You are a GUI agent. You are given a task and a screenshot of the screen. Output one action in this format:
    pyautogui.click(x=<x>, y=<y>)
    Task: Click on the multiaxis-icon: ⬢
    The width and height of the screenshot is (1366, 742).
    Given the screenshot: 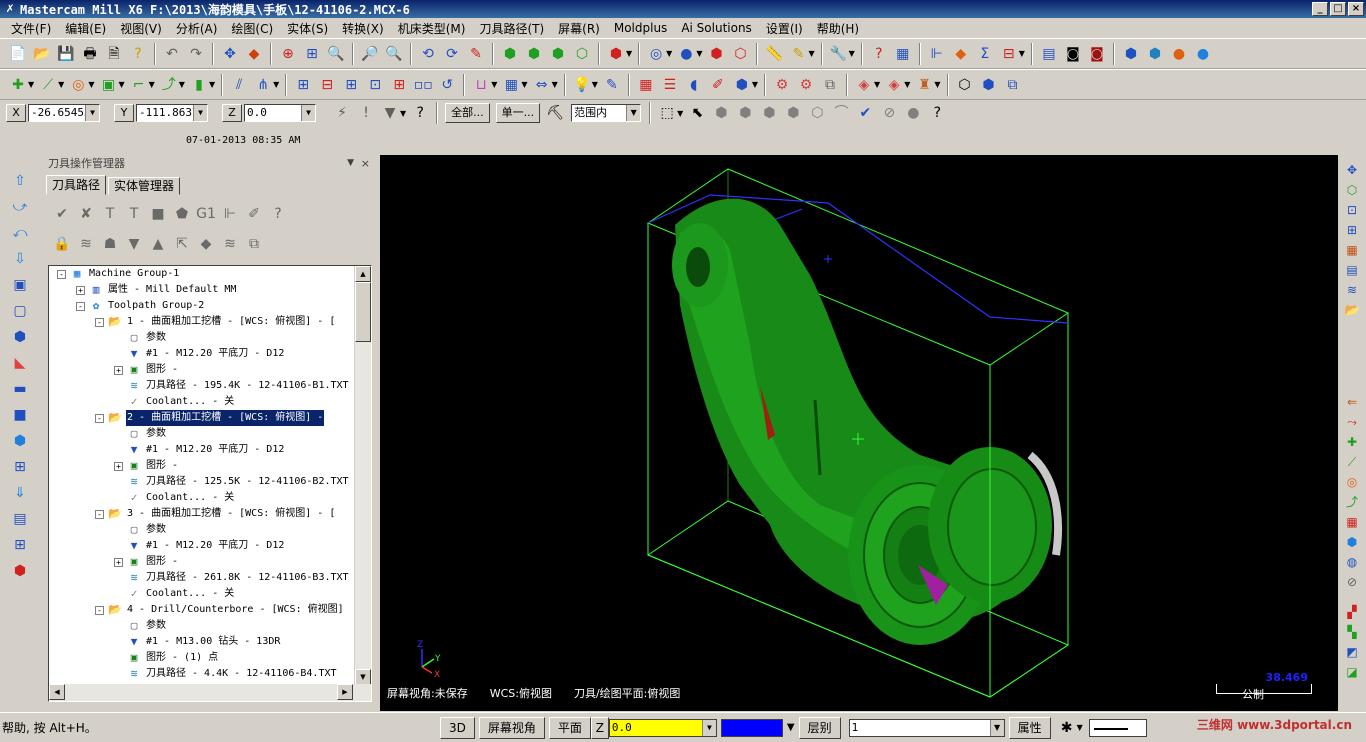 What is the action you would take?
    pyautogui.click(x=20, y=441)
    